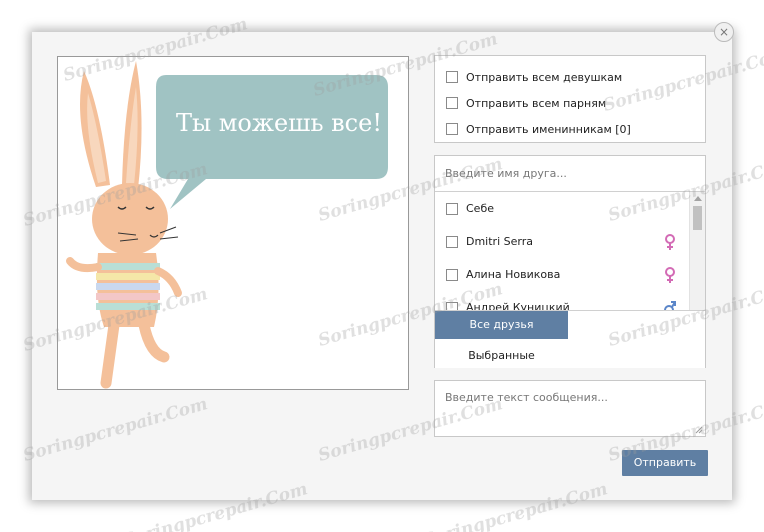  Describe the element at coordinates (670, 305) in the screenshot. I see `male-icon` at that location.